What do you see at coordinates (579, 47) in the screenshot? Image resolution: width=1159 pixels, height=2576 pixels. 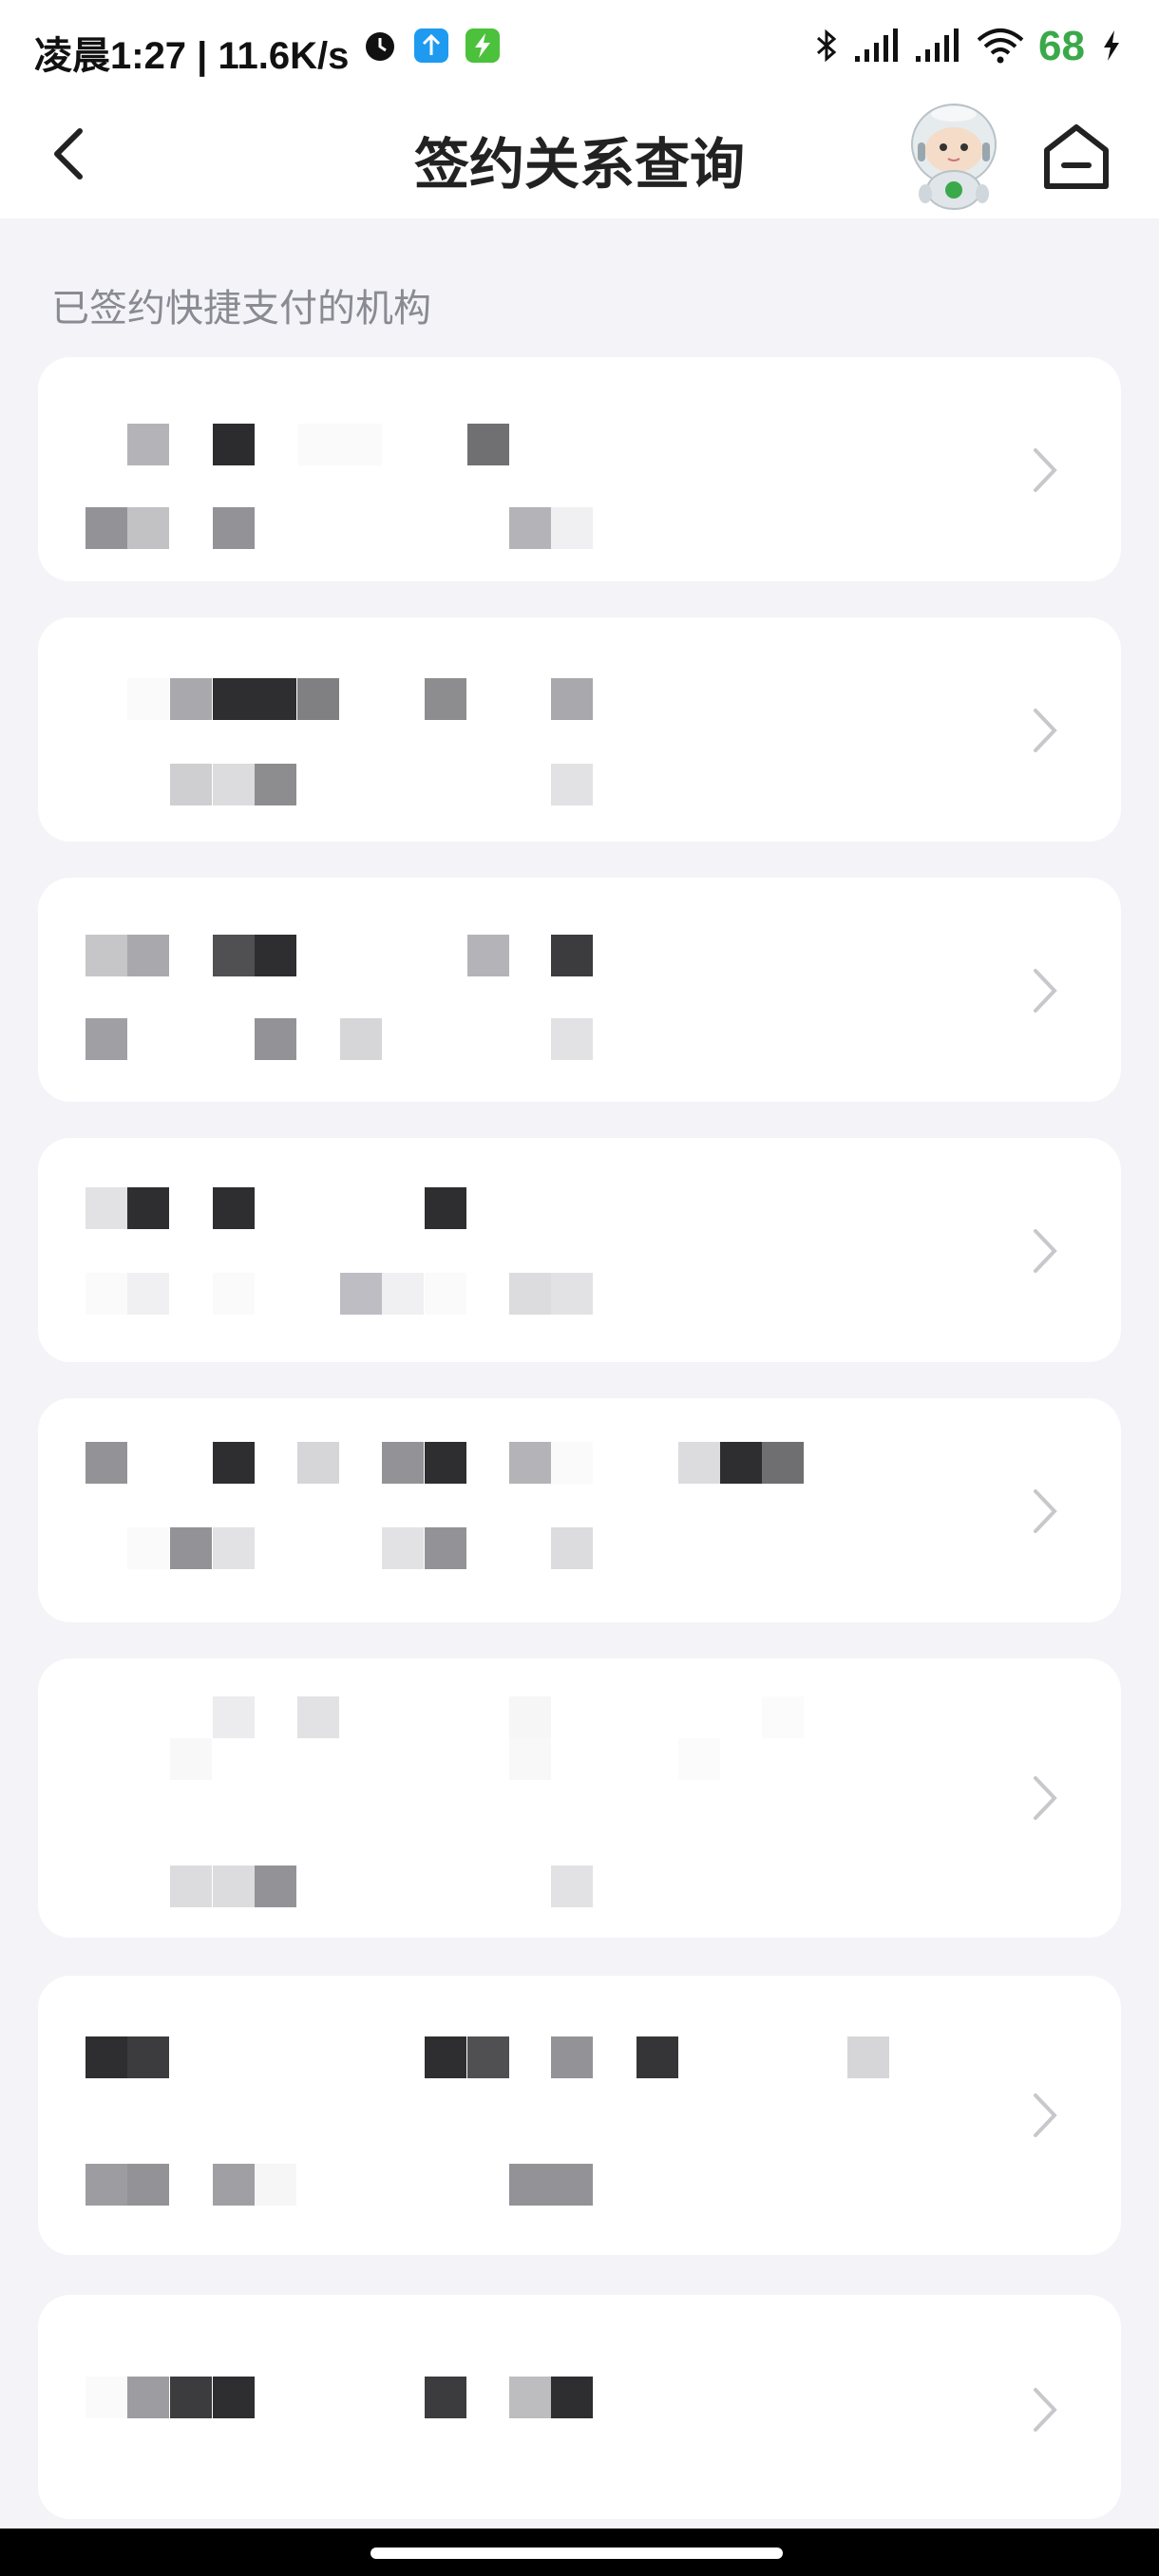 I see `status-bar: 凌晨1:27 | 11.6K/s 68` at bounding box center [579, 47].